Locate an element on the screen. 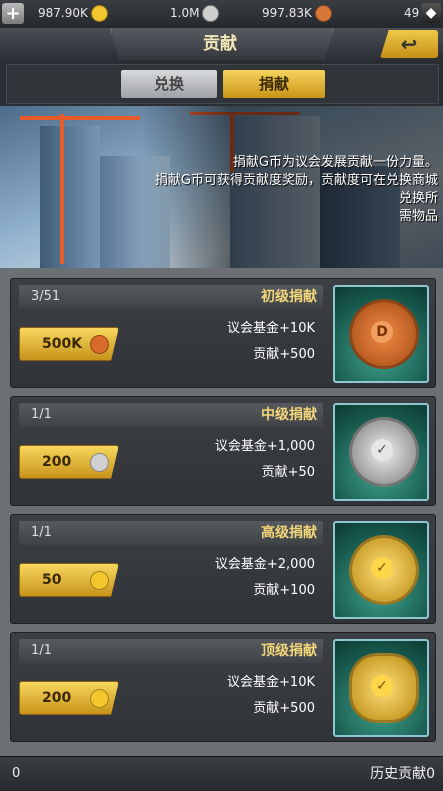  tab-donate: 捐献 is located at coordinates (274, 84).